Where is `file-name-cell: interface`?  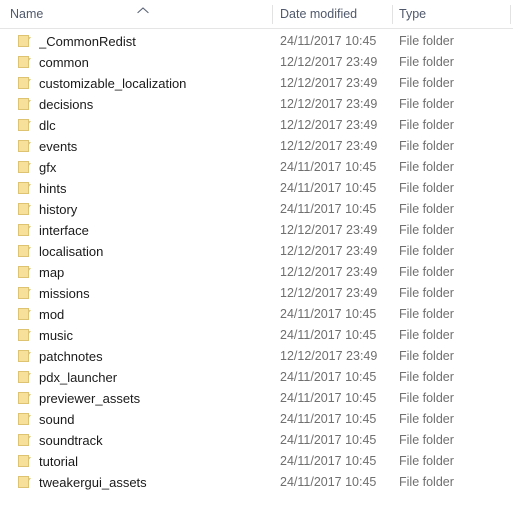 file-name-cell: interface is located at coordinates (153, 230).